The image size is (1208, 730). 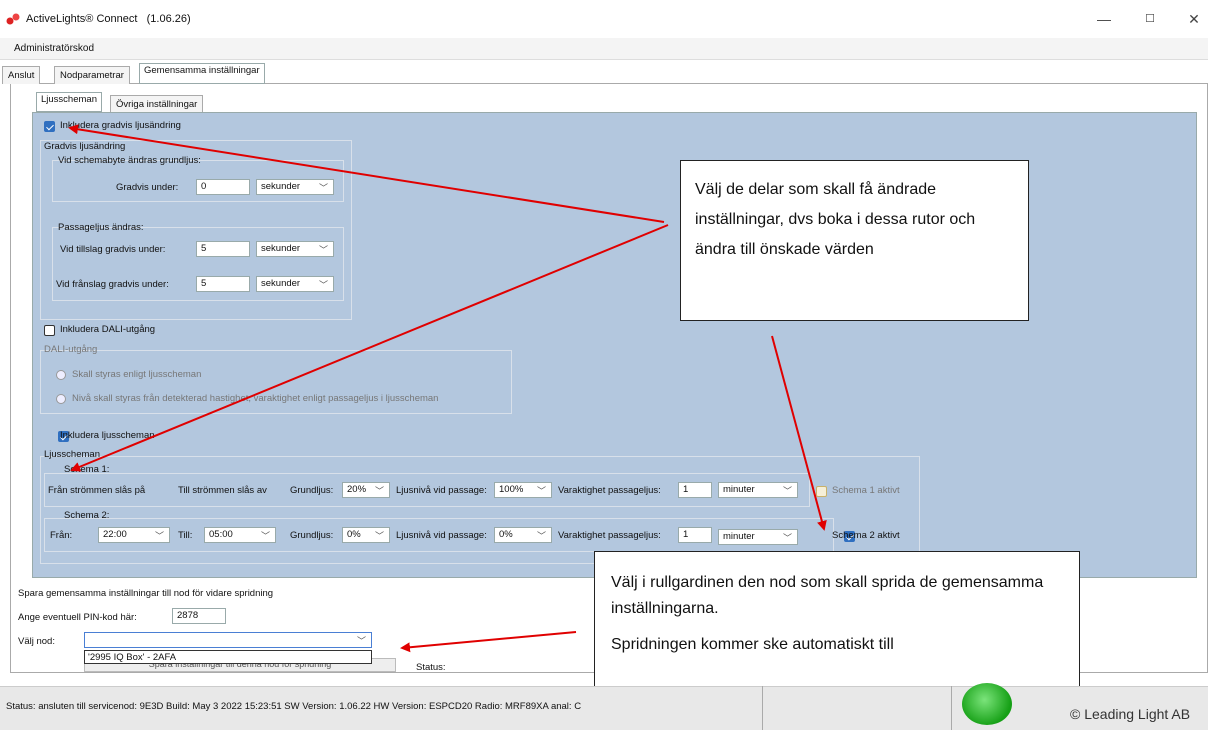 I want to click on include-gradual-label: Inkludera gradvis ljusändring, so click(x=120, y=125).